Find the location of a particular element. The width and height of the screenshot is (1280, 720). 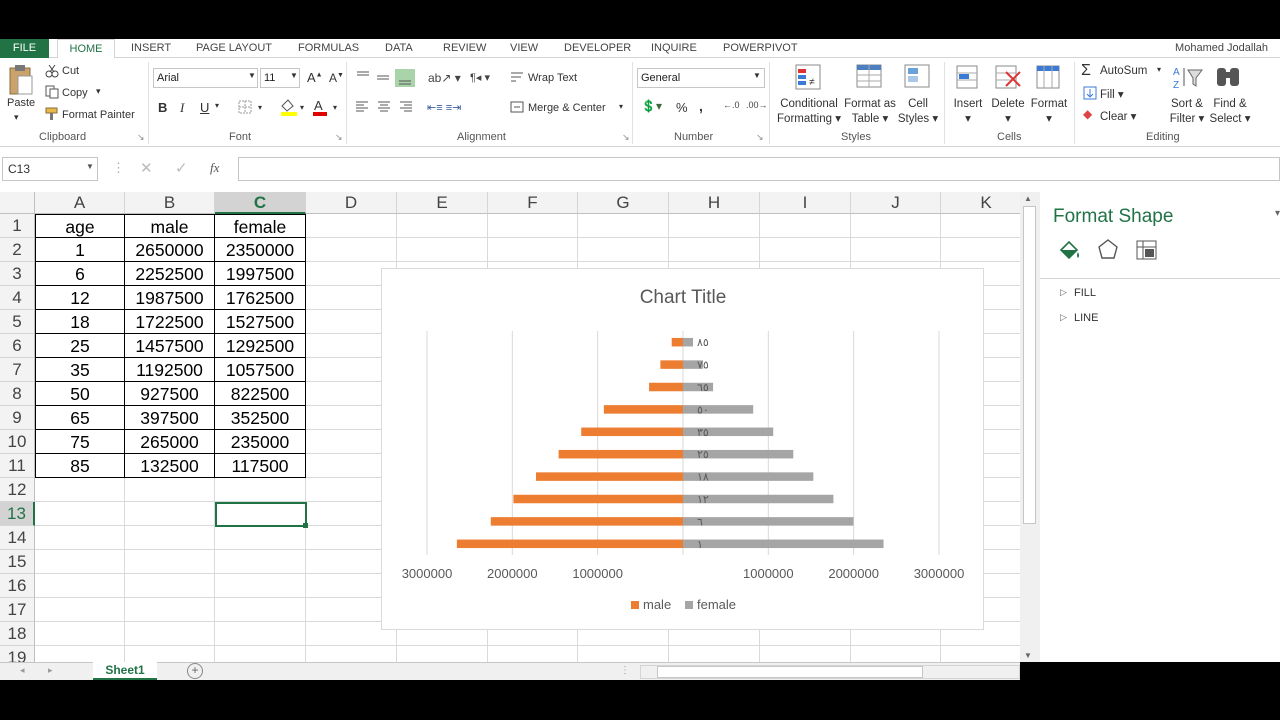

vertical-align-icons is located at coordinates (387, 78).